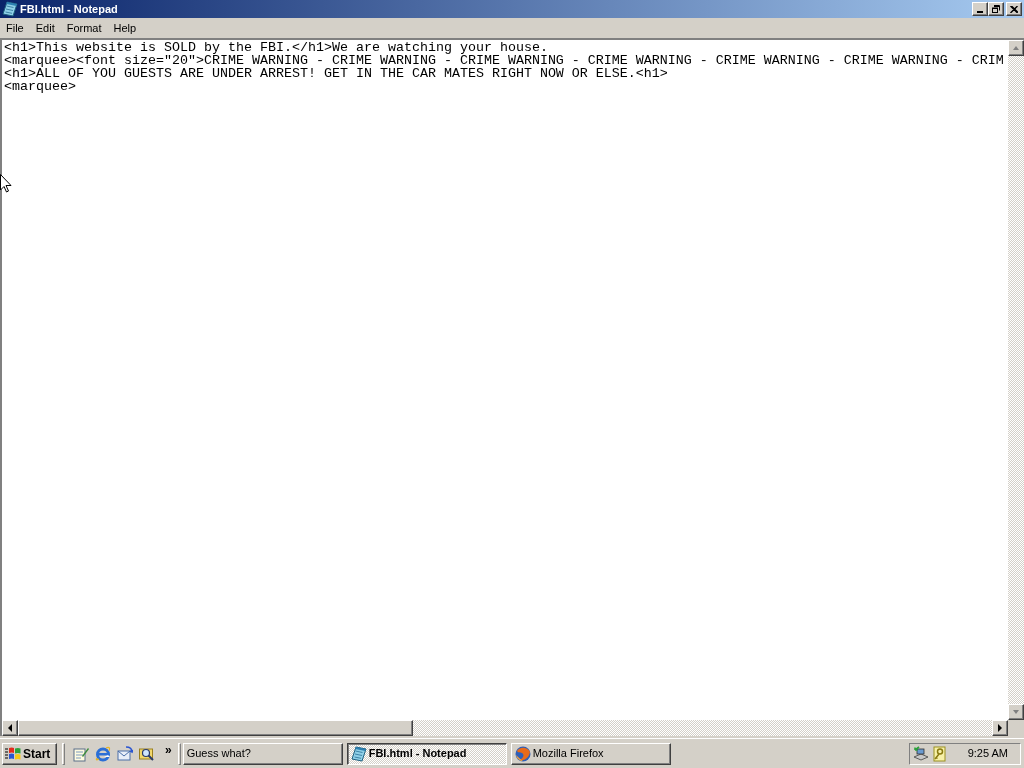 Image resolution: width=1024 pixels, height=768 pixels. I want to click on triangle-left-icon, so click(10, 728).